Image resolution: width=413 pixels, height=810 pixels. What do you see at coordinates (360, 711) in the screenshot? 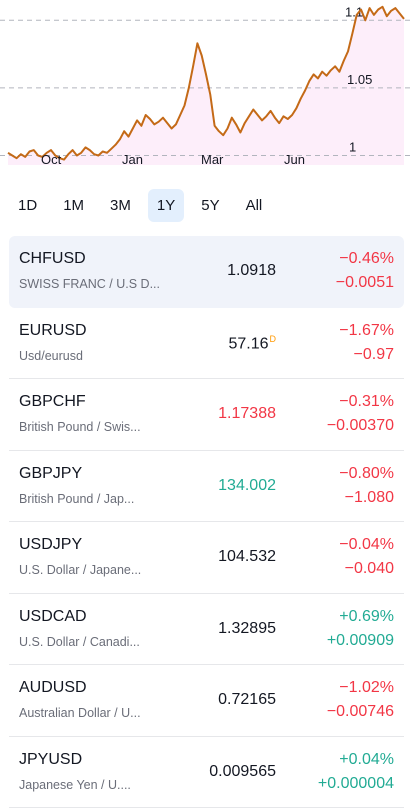
I see `change-absolute: −0.00746` at bounding box center [360, 711].